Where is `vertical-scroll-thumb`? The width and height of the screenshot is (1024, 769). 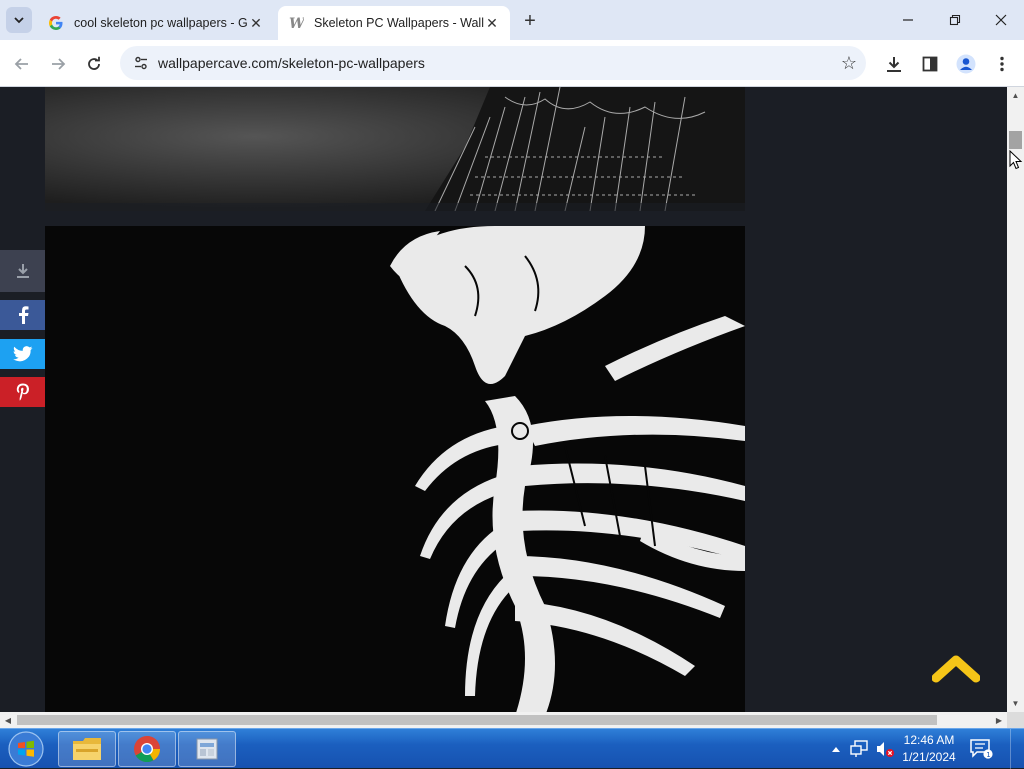
vertical-scroll-thumb is located at coordinates (1015, 140).